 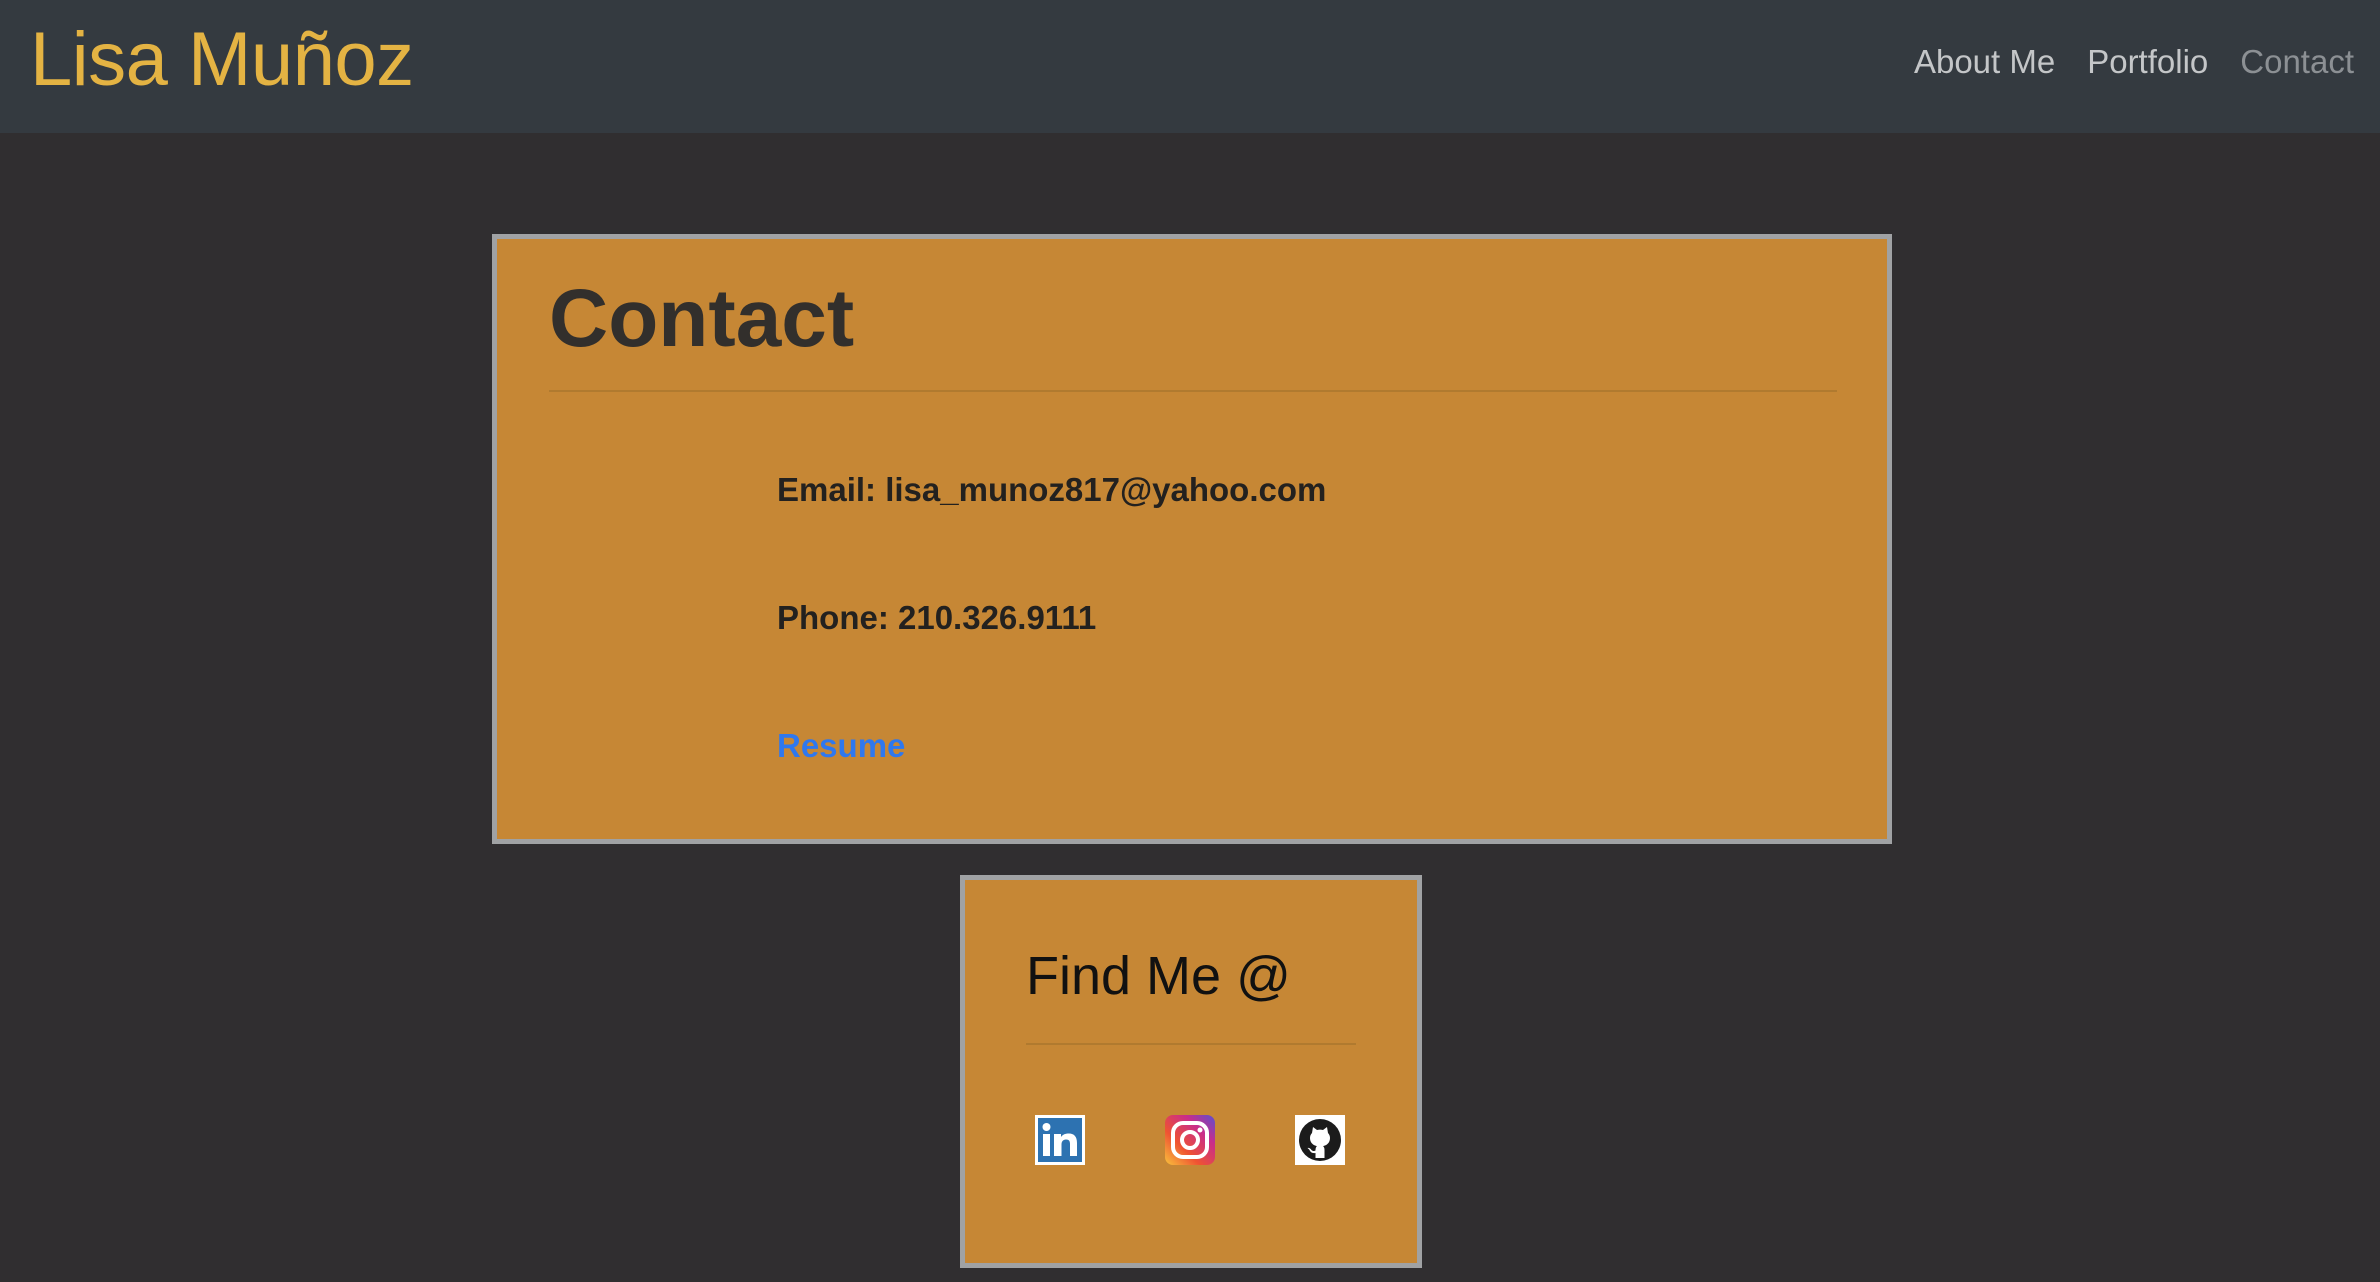 I want to click on brand-logo-text: Lisa Muñoz, so click(x=222, y=60).